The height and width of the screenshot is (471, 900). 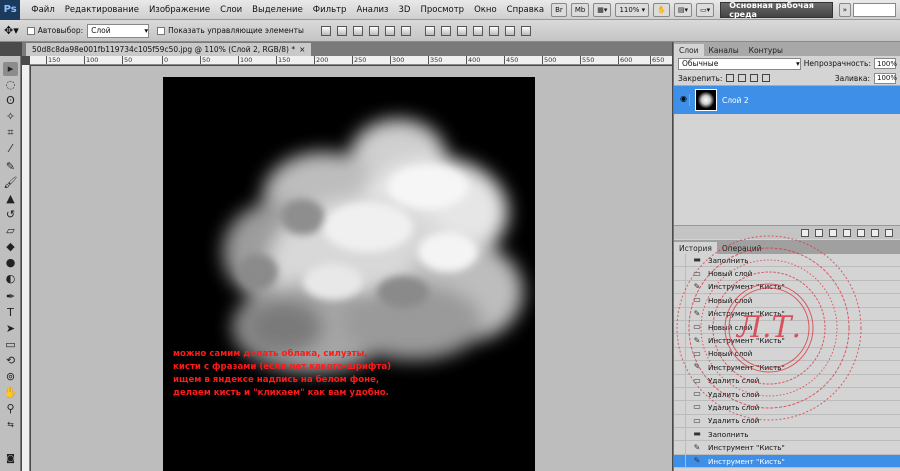 I want to click on tab-history: История, so click(x=695, y=248).